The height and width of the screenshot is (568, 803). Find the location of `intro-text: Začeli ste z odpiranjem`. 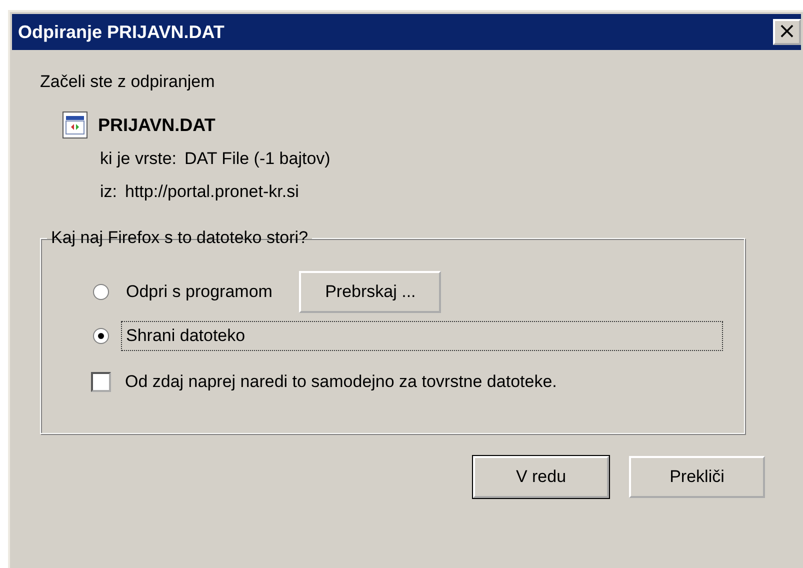

intro-text: Začeli ste z odpiranjem is located at coordinates (128, 82).